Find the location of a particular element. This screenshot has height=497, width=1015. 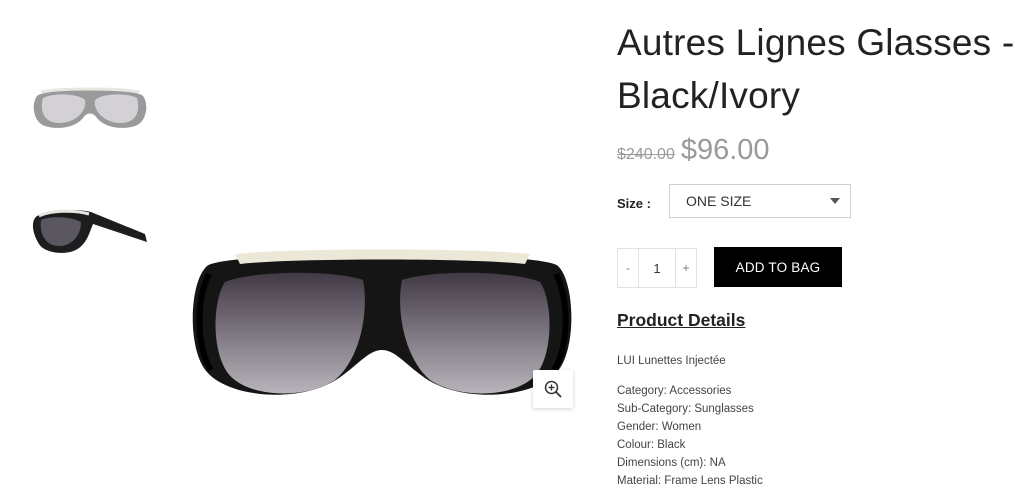

sunglasses-front-image is located at coordinates (382, 322).